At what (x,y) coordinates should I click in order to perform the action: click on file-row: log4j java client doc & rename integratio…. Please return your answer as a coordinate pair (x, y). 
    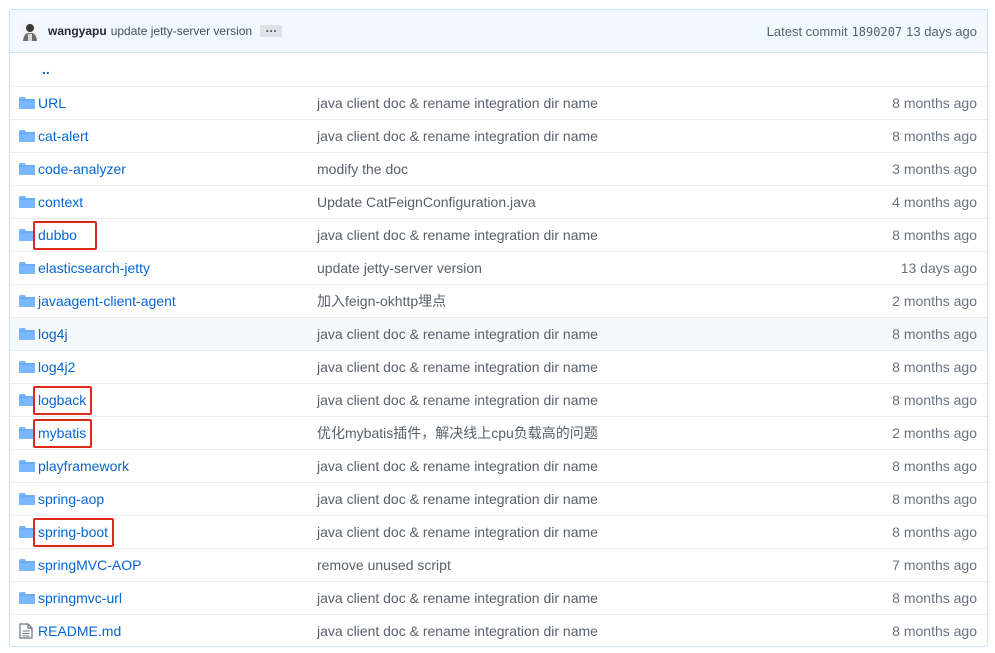
    Looking at the image, I should click on (498, 333).